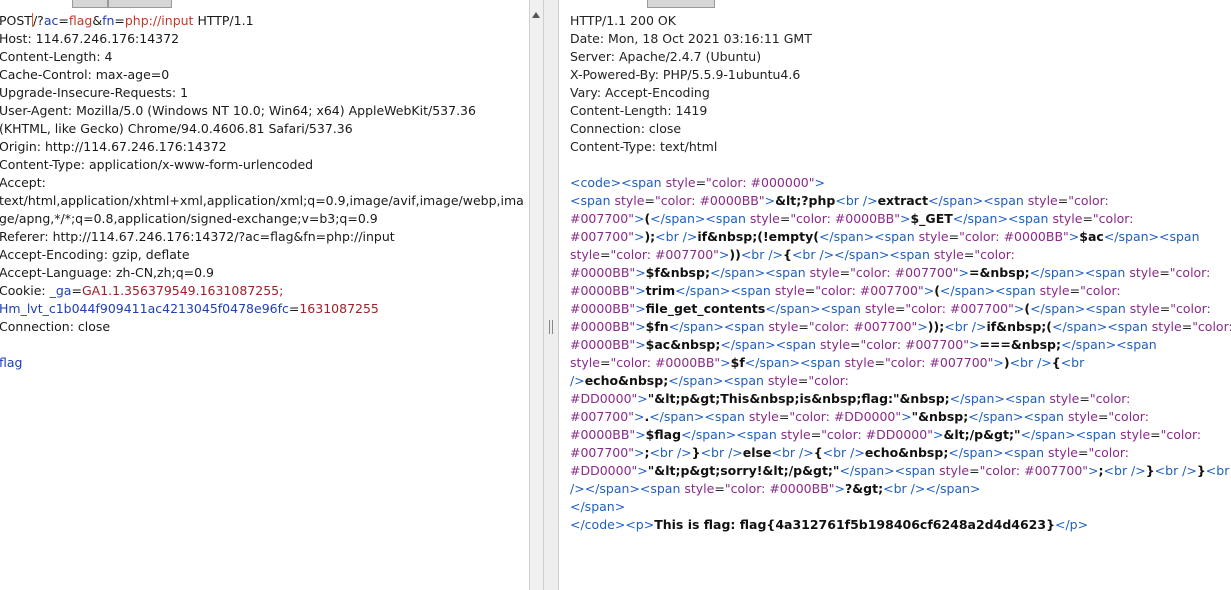 Image resolution: width=1231 pixels, height=590 pixels. I want to click on response-tab, so click(681, 4).